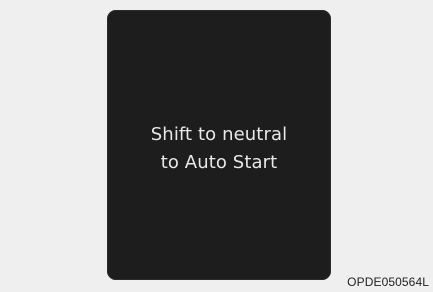 Image resolution: width=433 pixels, height=292 pixels. What do you see at coordinates (219, 134) in the screenshot?
I see `message-line-1: Shift to neutral` at bounding box center [219, 134].